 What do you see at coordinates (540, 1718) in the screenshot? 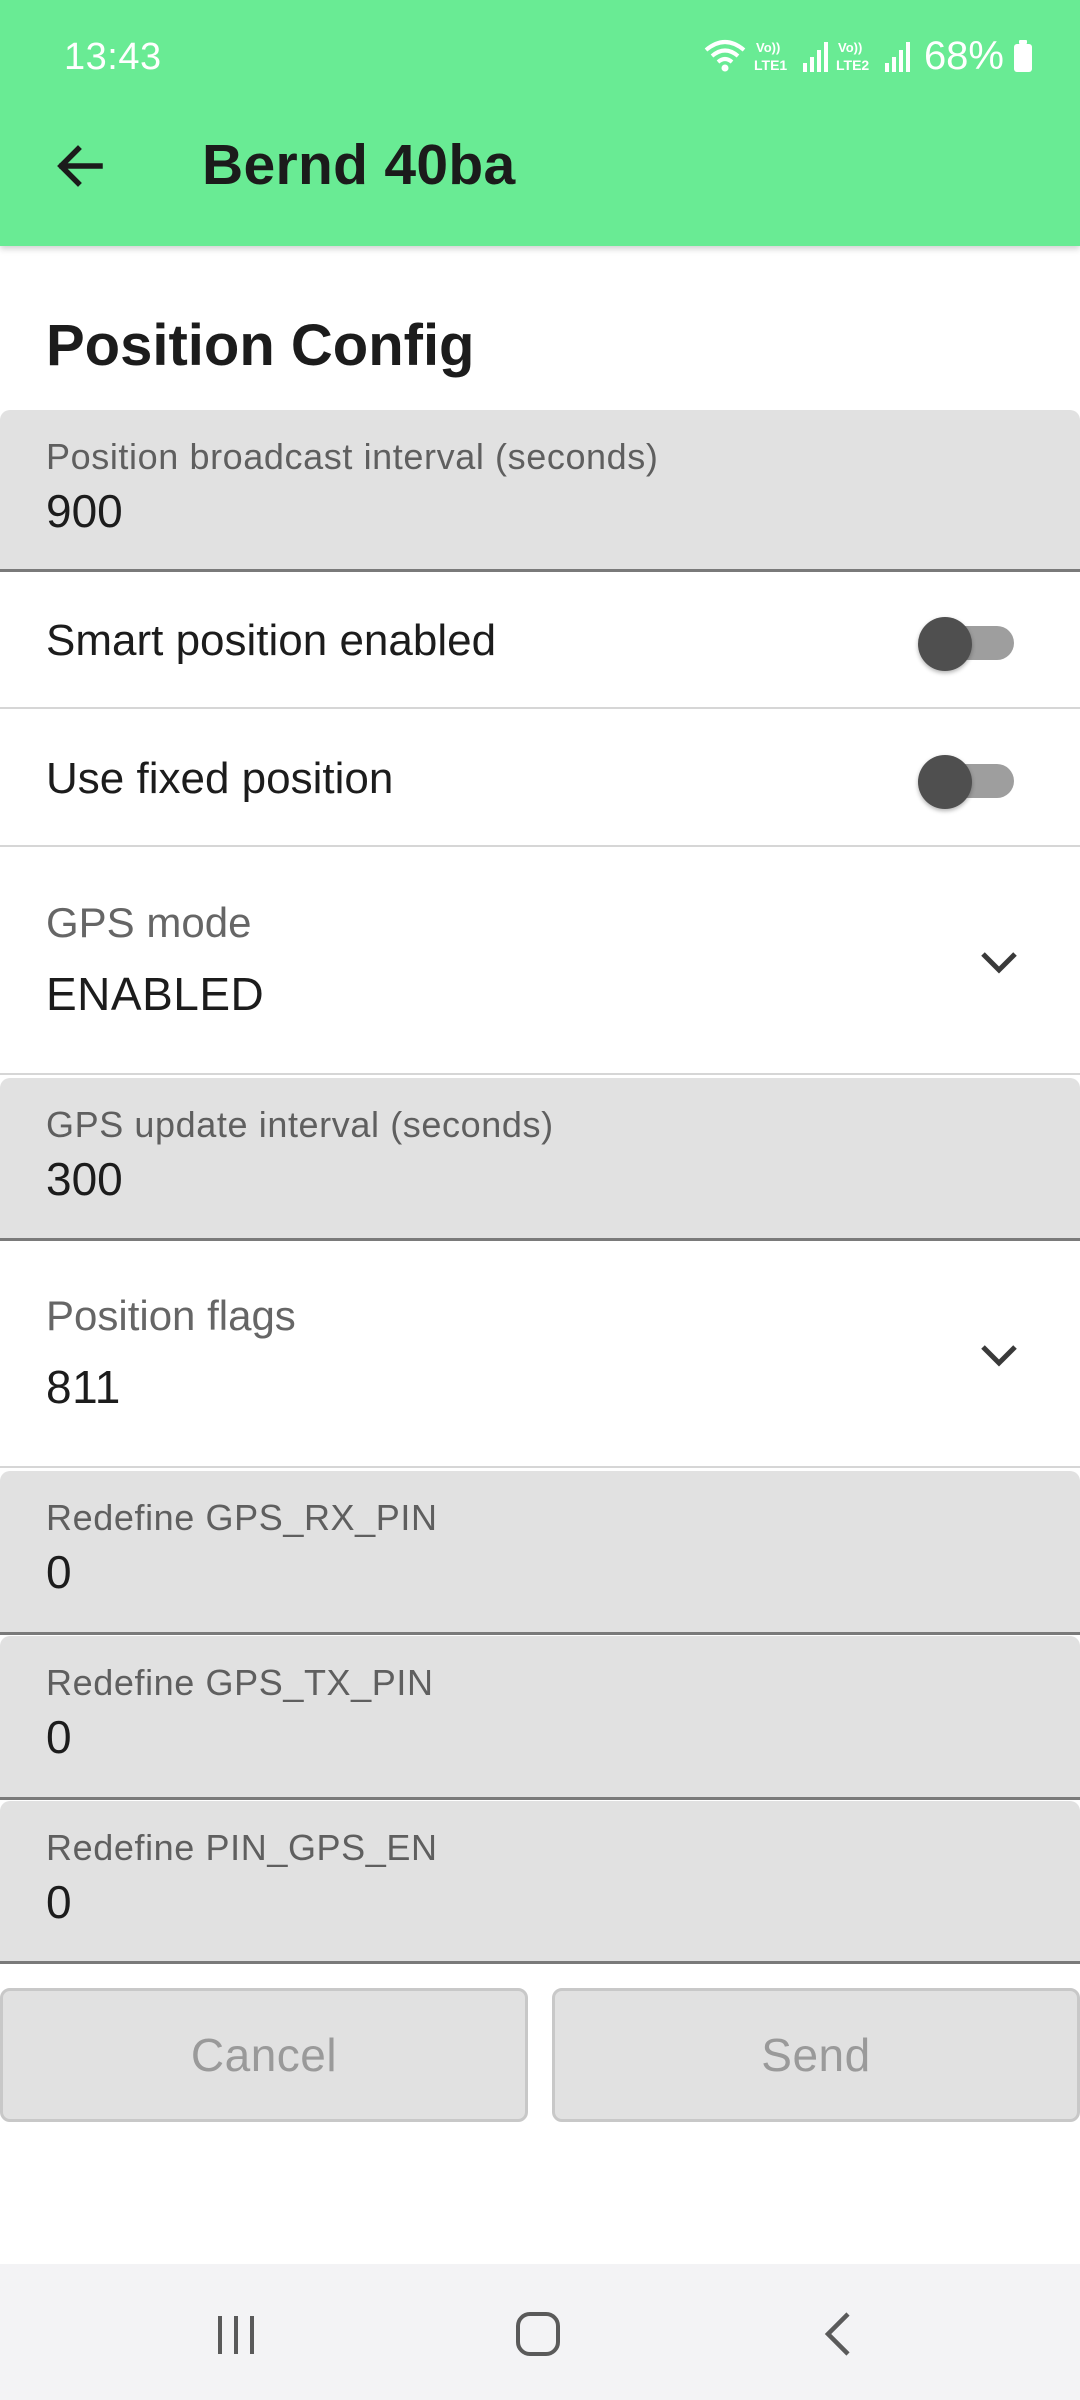
I see `gps-tx-pin-field: Redefine GPS_TX_PIN 0` at bounding box center [540, 1718].